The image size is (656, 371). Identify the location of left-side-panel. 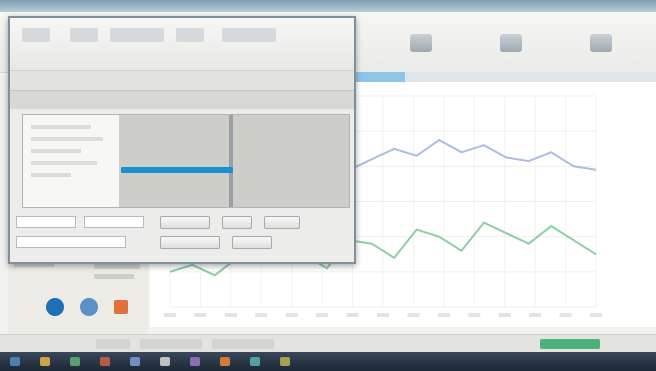
(78, 295).